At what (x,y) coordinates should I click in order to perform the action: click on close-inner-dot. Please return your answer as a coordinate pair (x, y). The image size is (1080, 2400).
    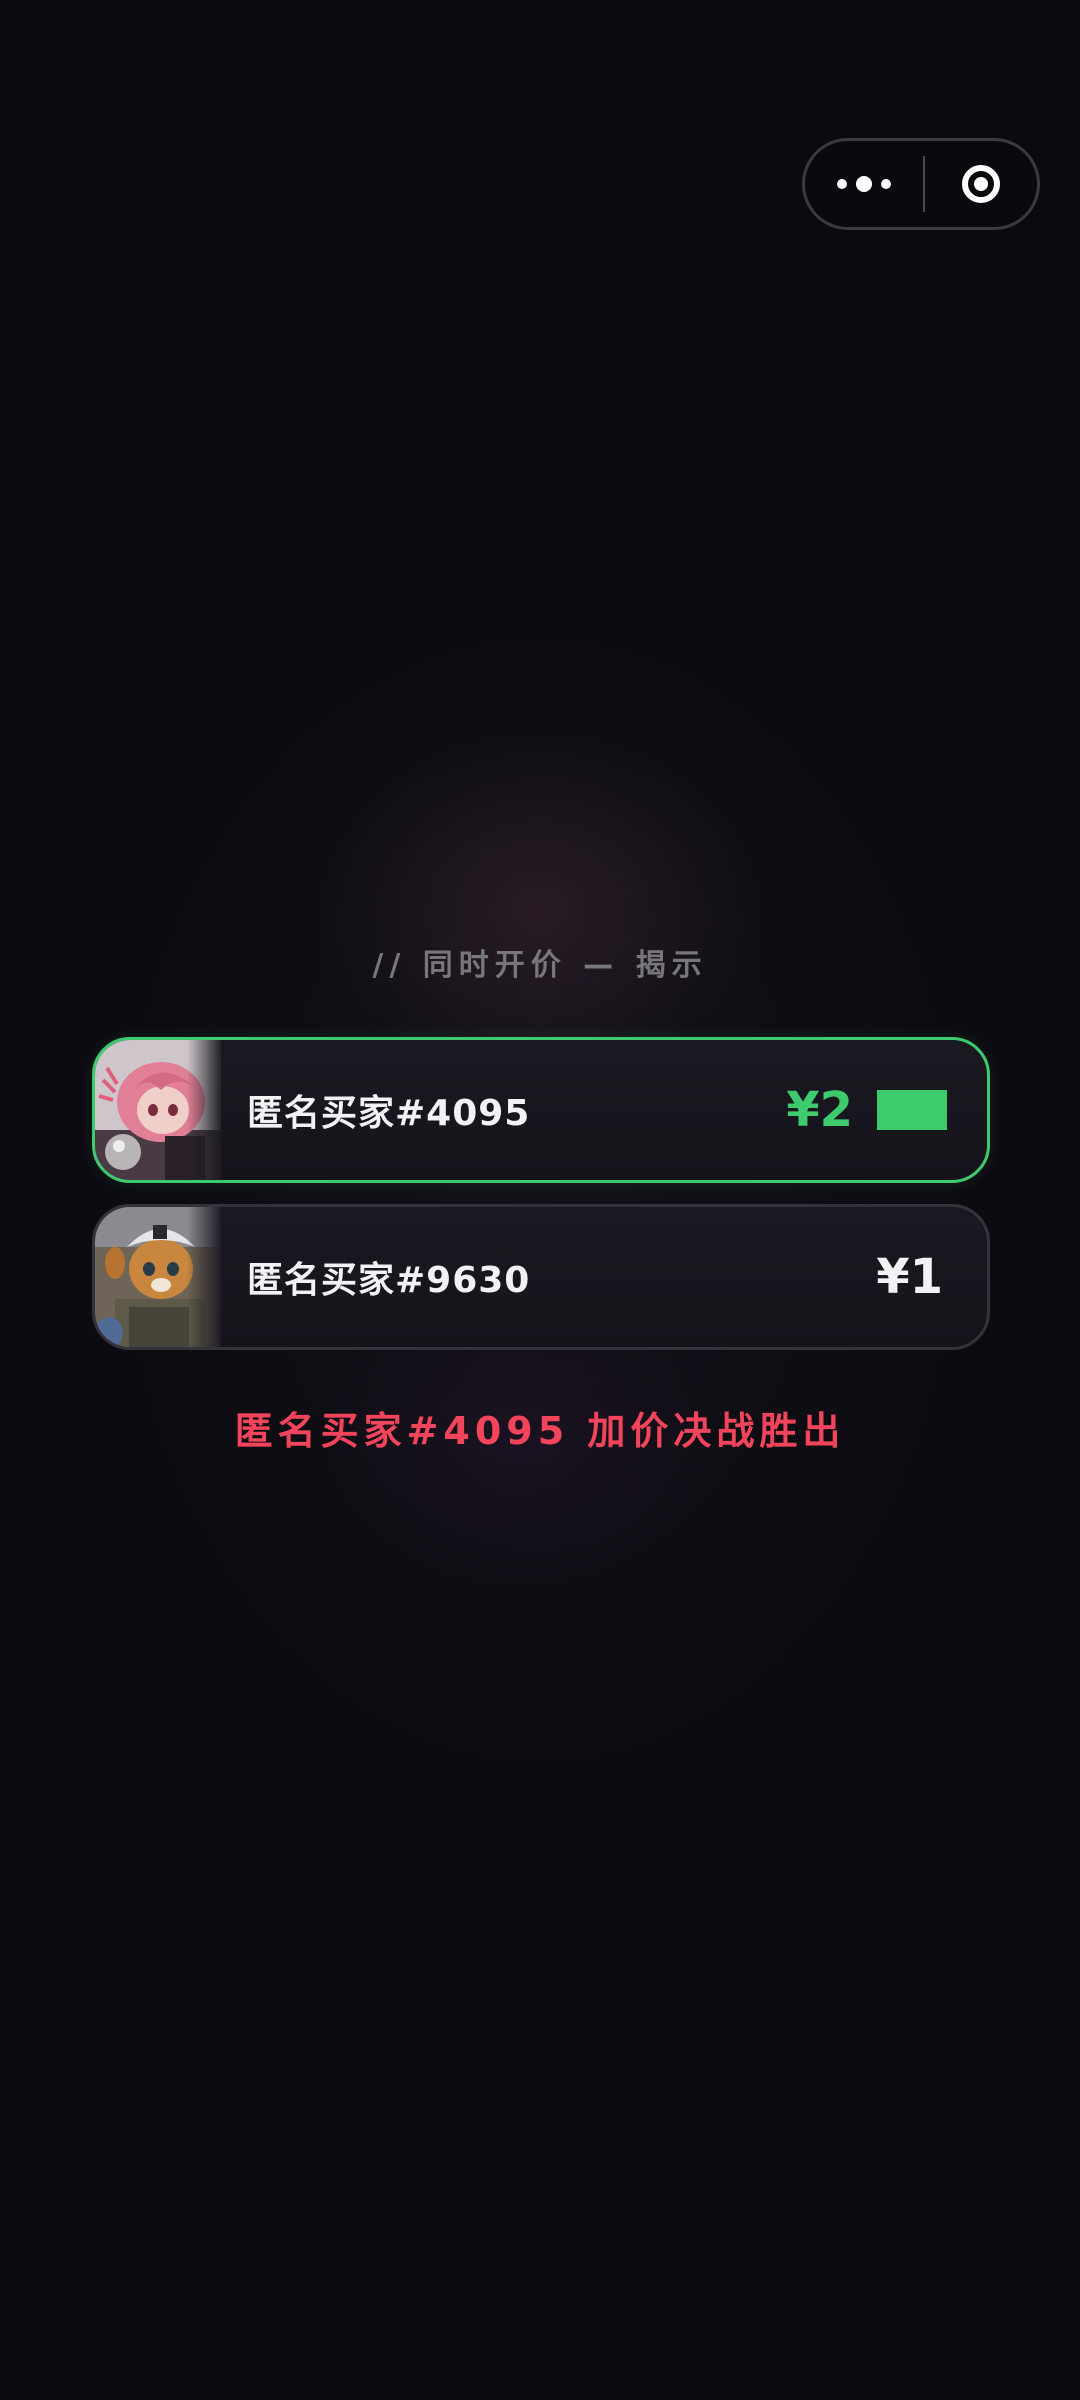
    Looking at the image, I should click on (981, 184).